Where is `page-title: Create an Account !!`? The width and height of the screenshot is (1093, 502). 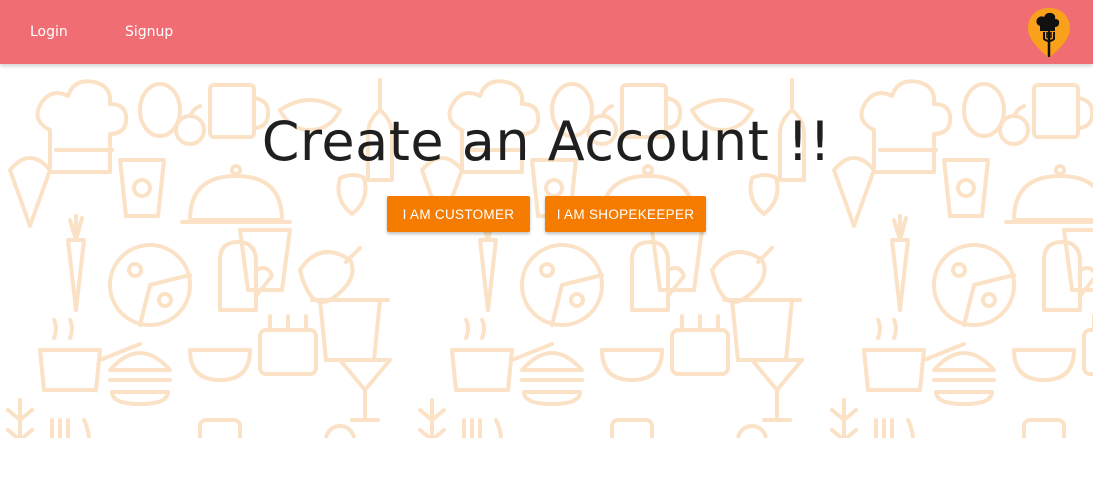
page-title: Create an Account !! is located at coordinates (546, 141).